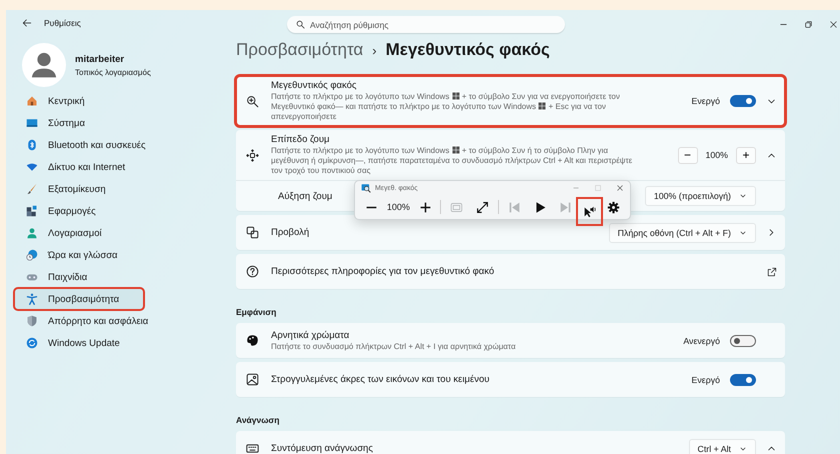  What do you see at coordinates (426, 24) in the screenshot?
I see `search-field: Αναζήτηση ρύθμισης` at bounding box center [426, 24].